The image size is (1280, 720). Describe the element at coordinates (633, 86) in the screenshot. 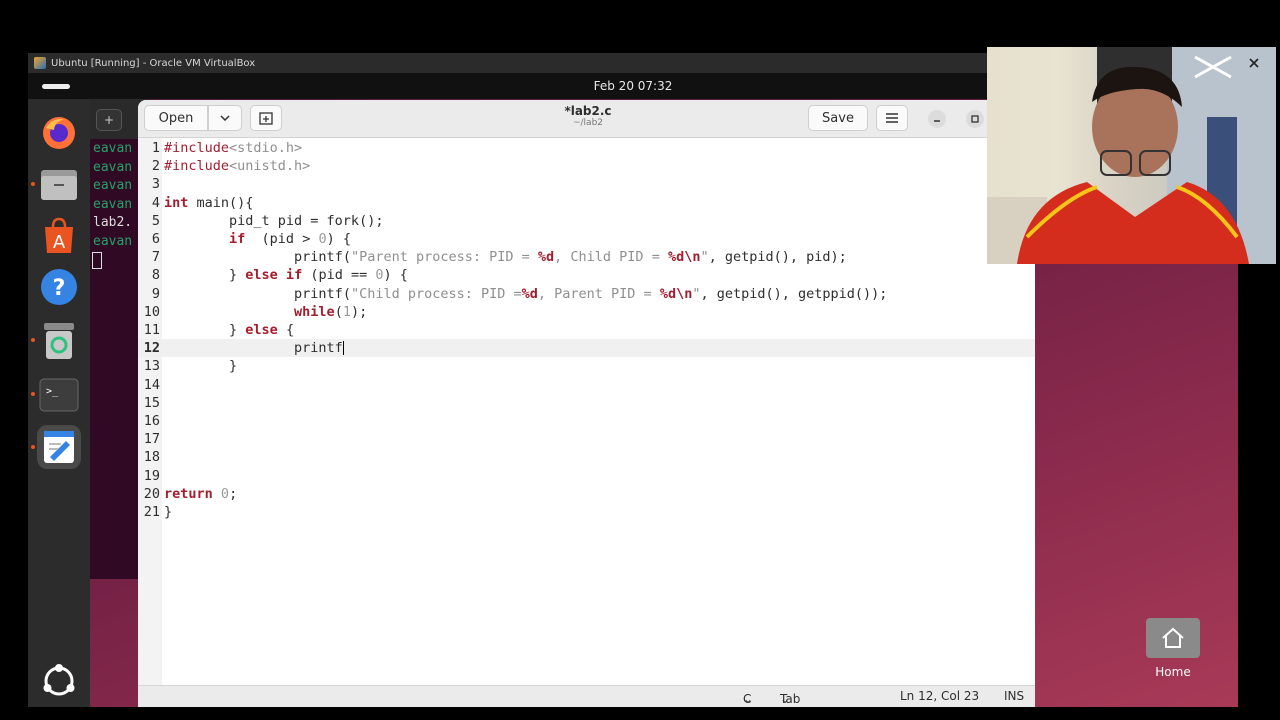

I see `clock: Feb 20 07:32` at that location.